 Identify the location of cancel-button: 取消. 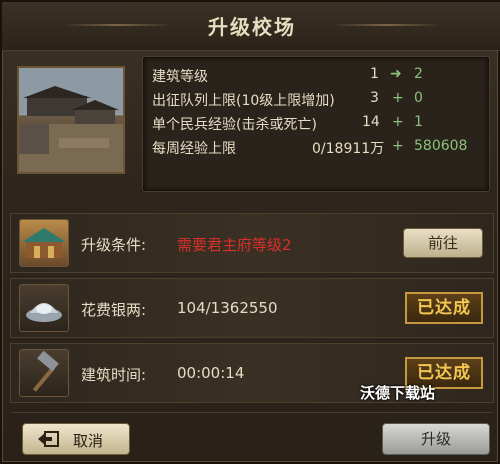
(76, 439).